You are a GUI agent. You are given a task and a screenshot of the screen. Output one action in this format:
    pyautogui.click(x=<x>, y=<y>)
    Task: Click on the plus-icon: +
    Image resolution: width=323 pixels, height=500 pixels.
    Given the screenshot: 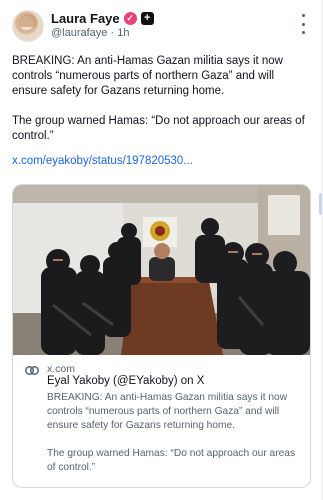 What is the action you would take?
    pyautogui.click(x=147, y=18)
    